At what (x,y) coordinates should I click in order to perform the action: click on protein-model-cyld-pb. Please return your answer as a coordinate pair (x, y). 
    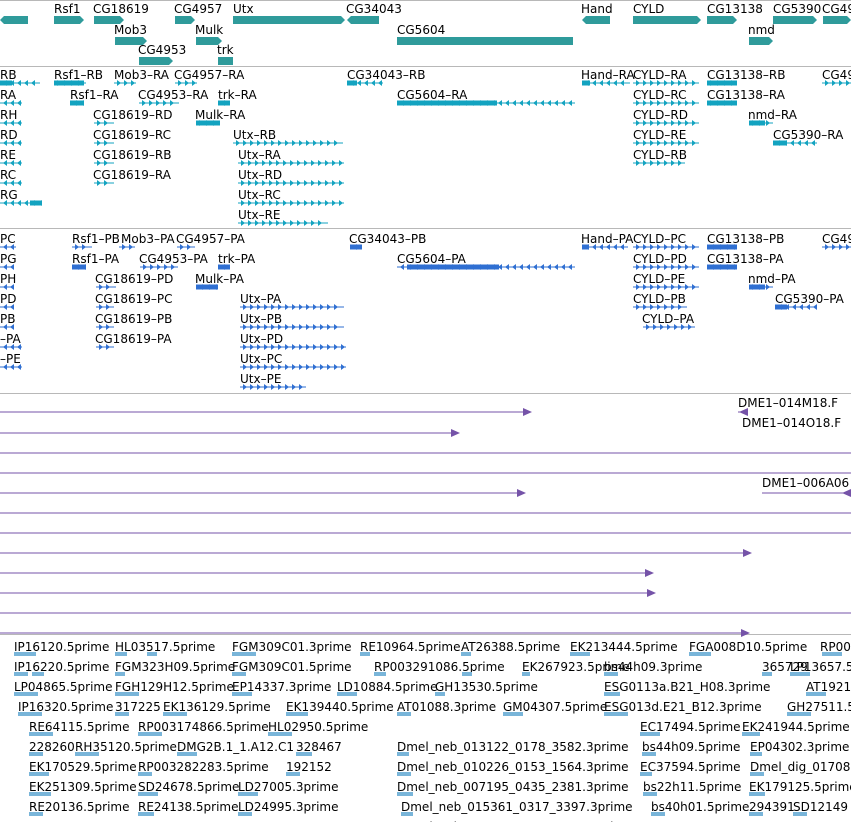
    Looking at the image, I should click on (660, 307).